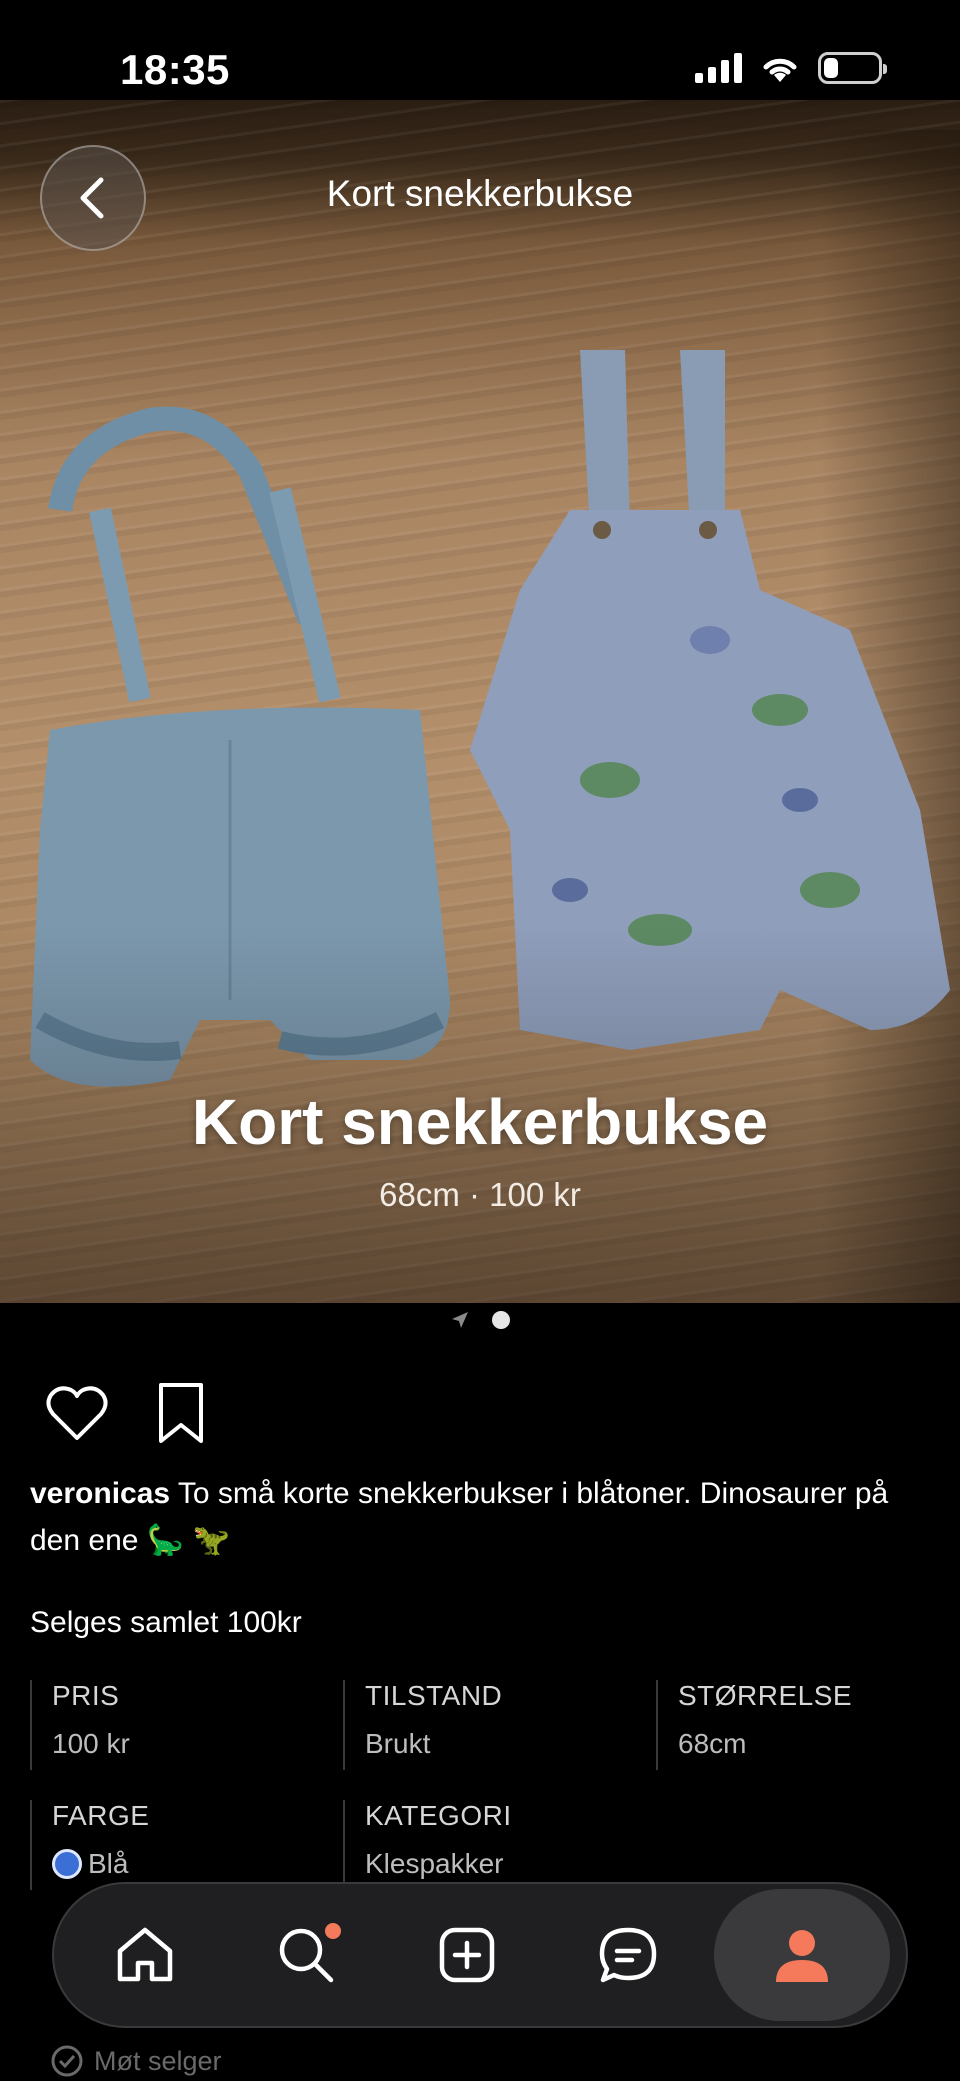  What do you see at coordinates (852, 68) in the screenshot?
I see `battery-icon` at bounding box center [852, 68].